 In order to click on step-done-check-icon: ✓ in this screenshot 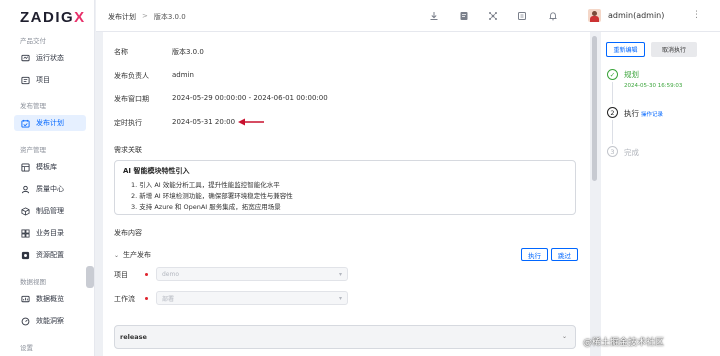, I will do `click(612, 74)`.